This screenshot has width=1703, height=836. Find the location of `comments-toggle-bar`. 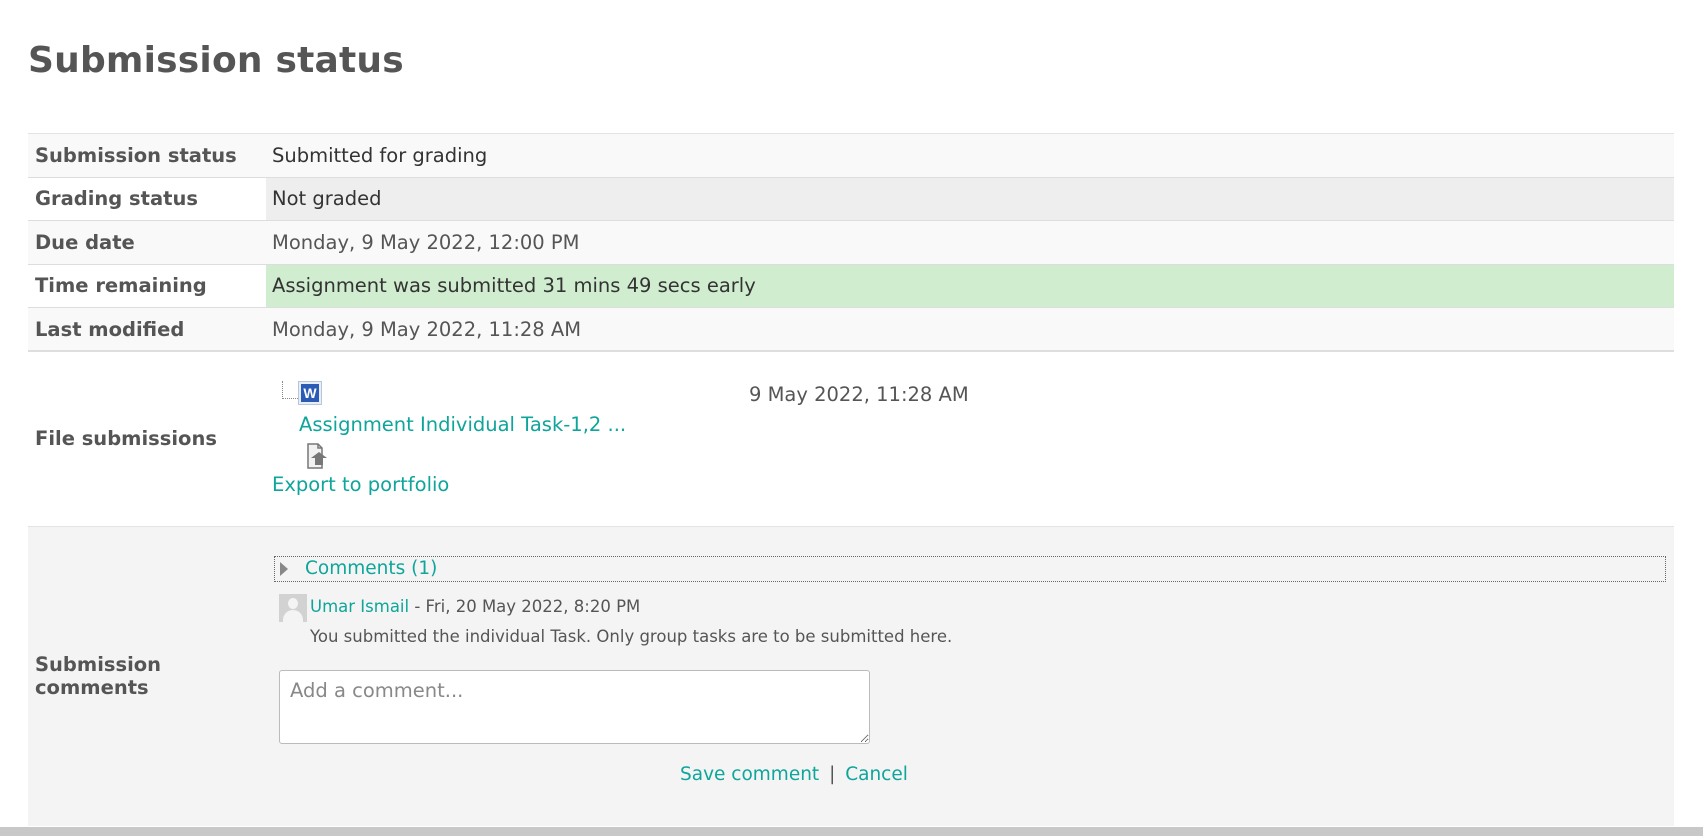

comments-toggle-bar is located at coordinates (970, 569).